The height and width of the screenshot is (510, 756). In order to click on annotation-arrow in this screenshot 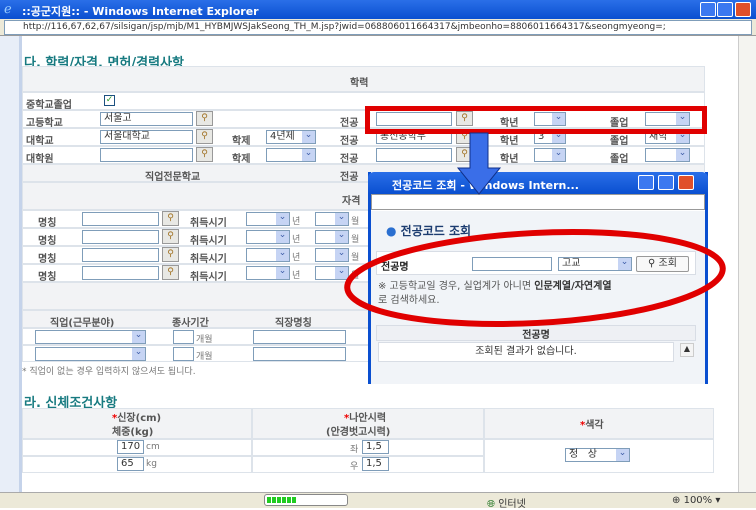, I will do `click(479, 163)`.